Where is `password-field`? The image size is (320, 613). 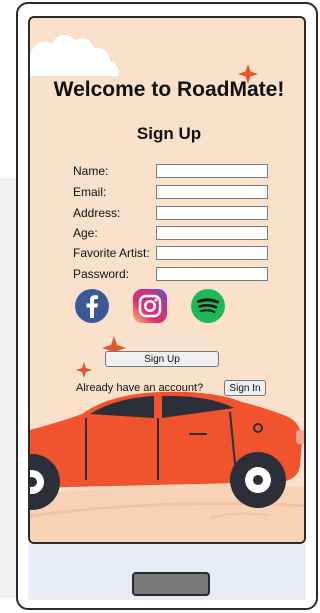
password-field is located at coordinates (212, 274).